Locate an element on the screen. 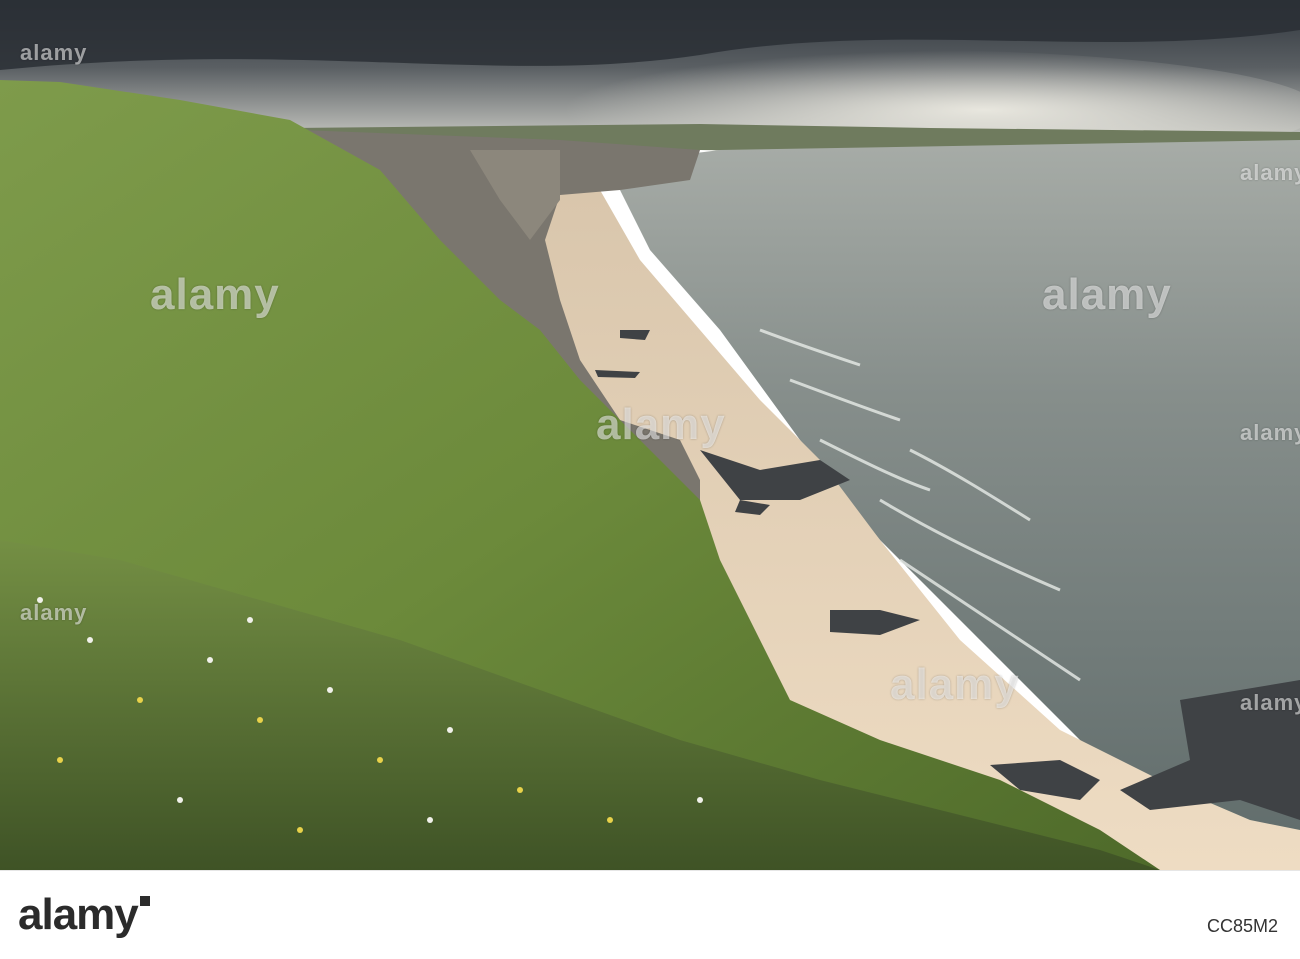  footer-divider is located at coordinates (650, 870).